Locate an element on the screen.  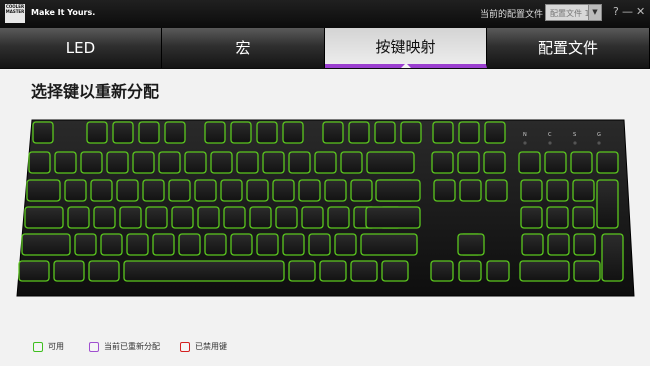
backslash-key is located at coordinates (398, 190).